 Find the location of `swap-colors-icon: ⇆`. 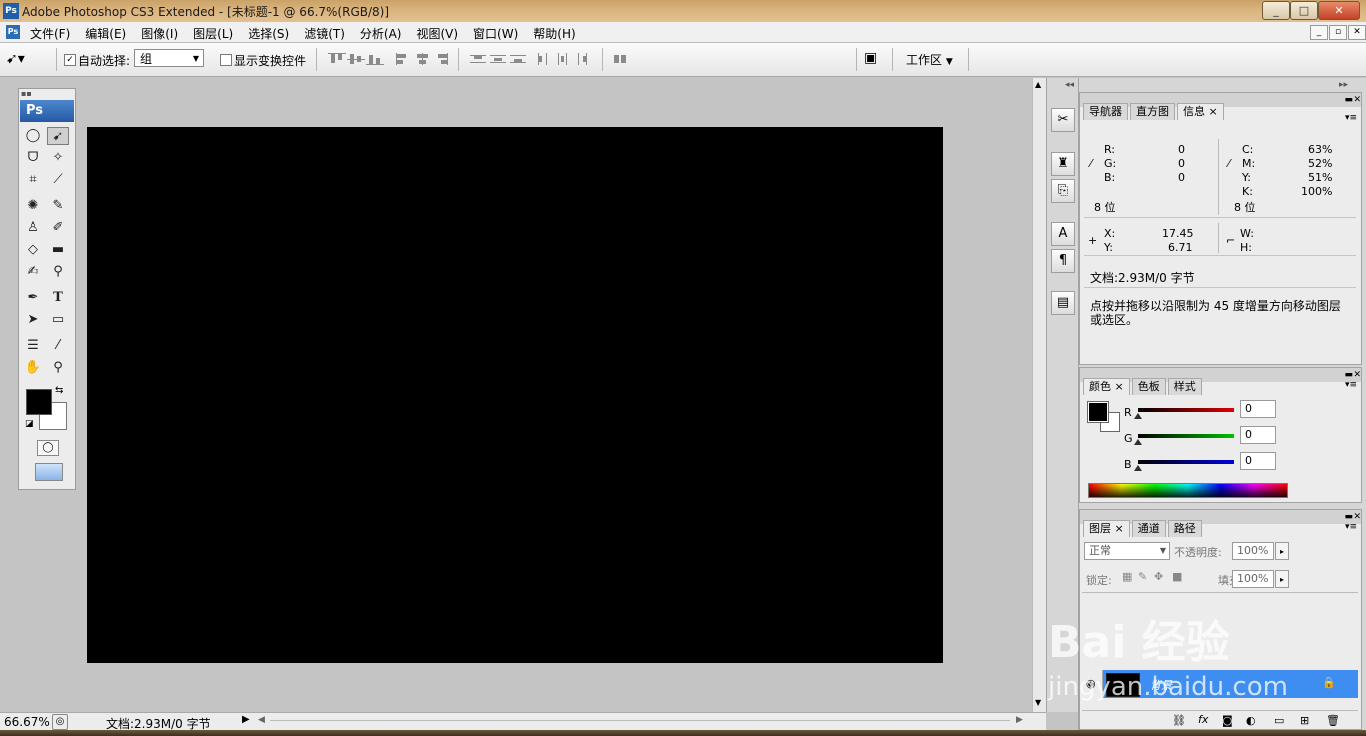

swap-colors-icon: ⇆ is located at coordinates (59, 390).